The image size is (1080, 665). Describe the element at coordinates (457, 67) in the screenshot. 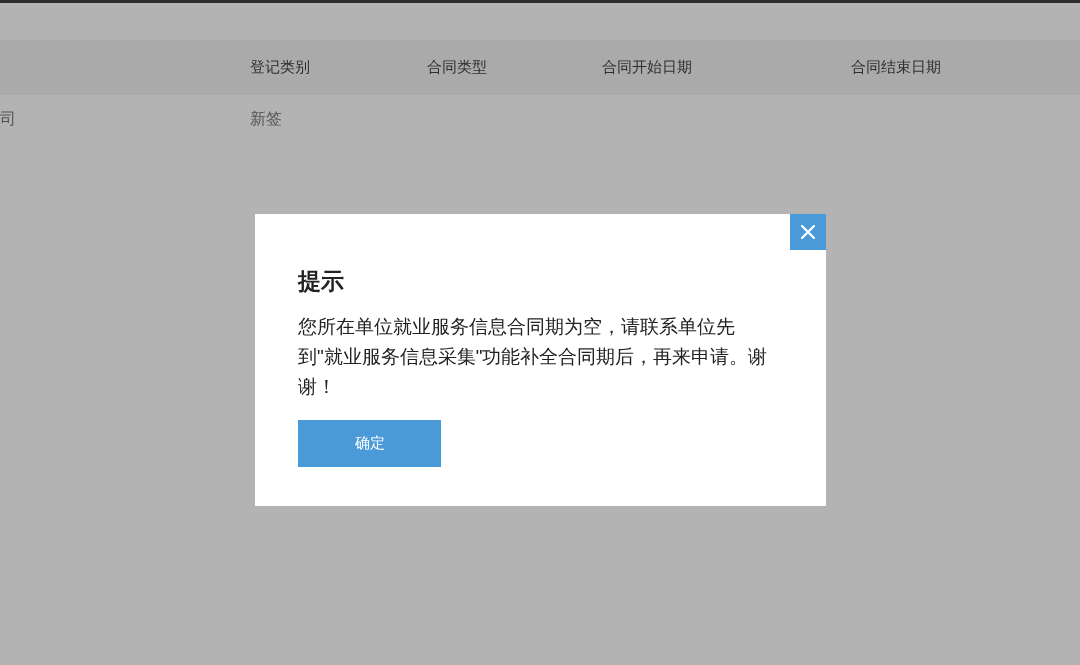

I see `column-header: 合同类型` at that location.